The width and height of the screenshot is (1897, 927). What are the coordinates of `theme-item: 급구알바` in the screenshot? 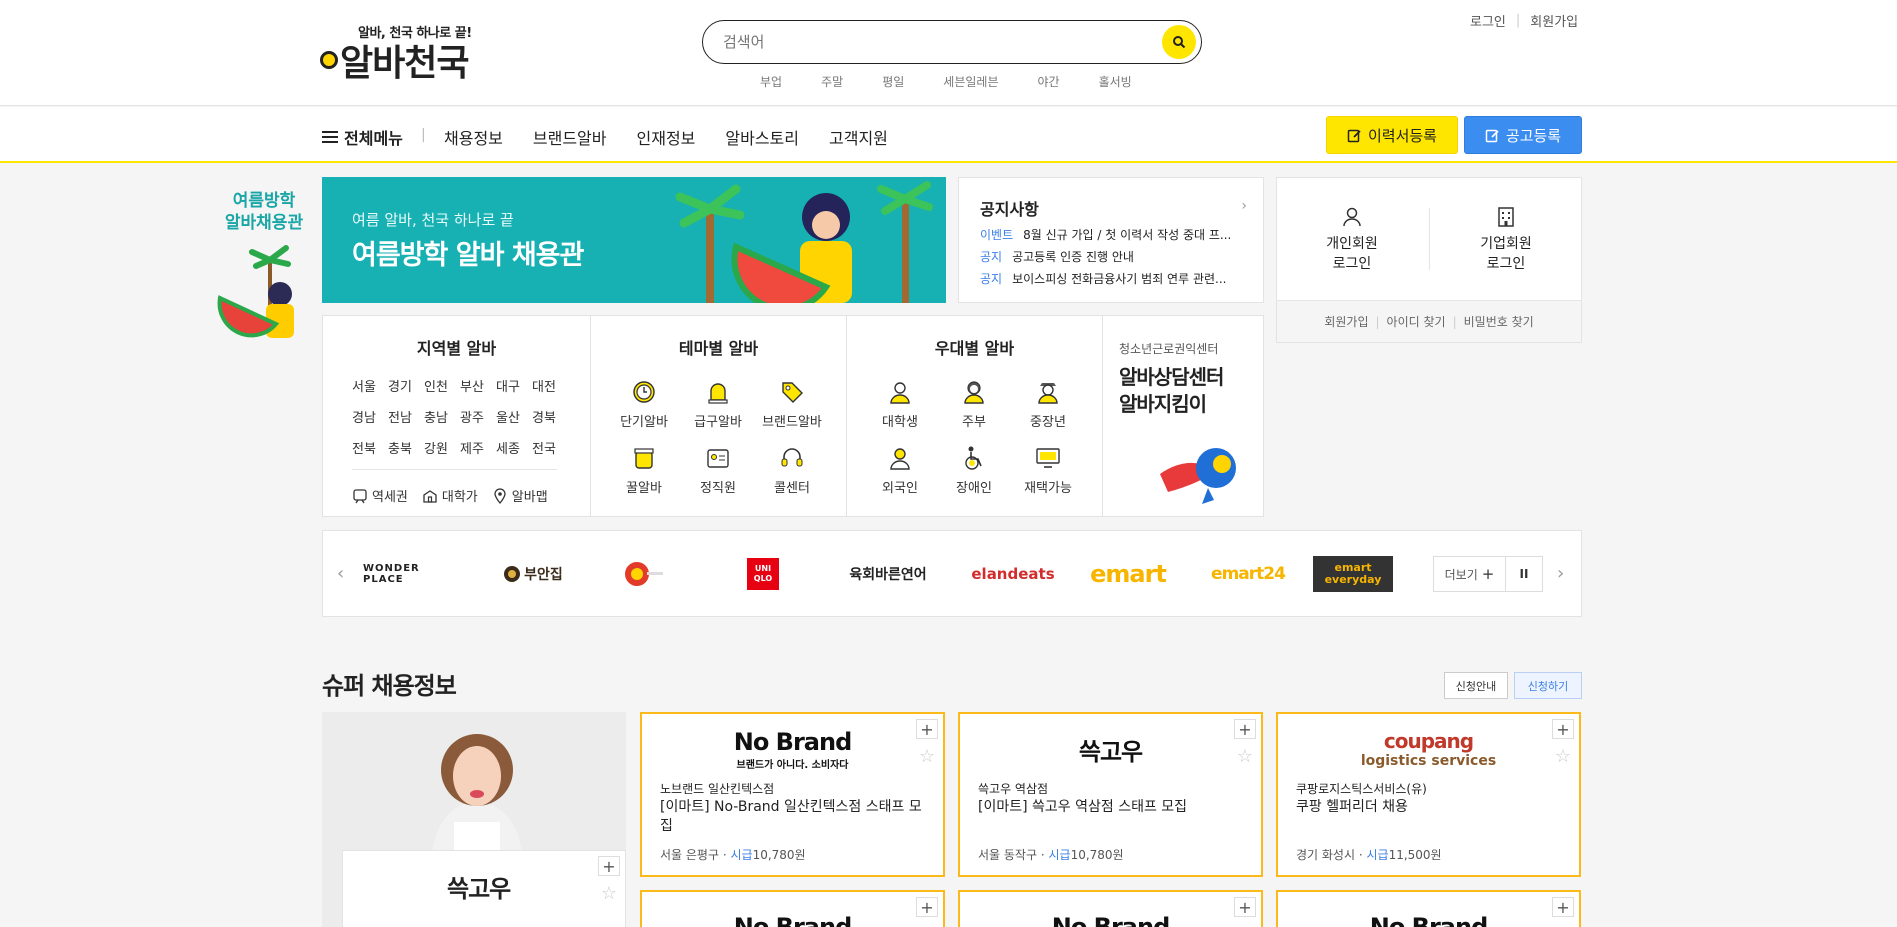 It's located at (718, 404).